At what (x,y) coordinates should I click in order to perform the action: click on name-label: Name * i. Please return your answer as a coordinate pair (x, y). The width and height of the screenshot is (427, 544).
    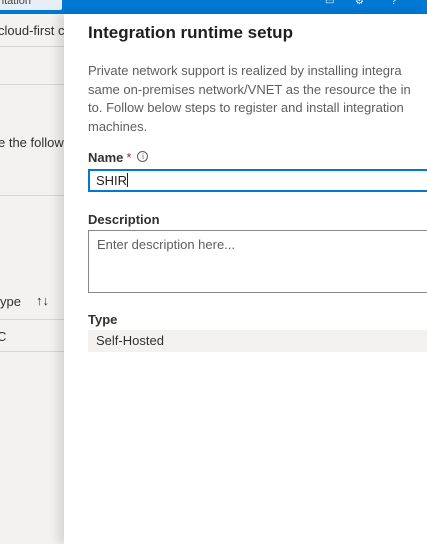
    Looking at the image, I should click on (118, 157).